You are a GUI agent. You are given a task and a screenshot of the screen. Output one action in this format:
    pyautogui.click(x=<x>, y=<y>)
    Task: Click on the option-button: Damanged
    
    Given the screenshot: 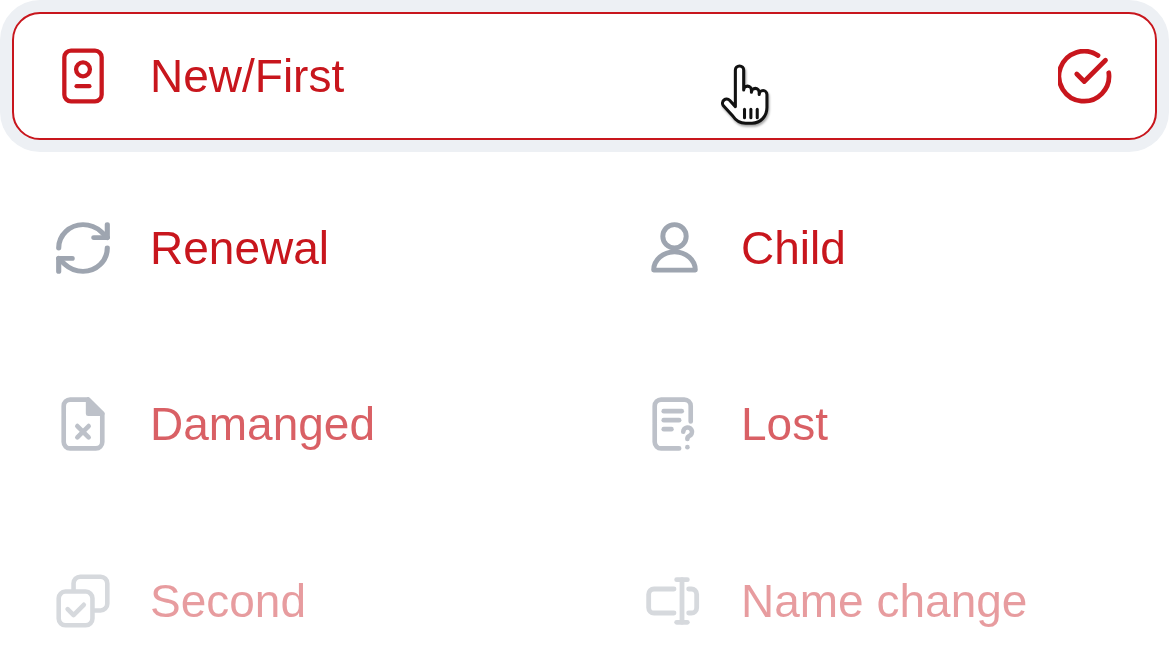 What is the action you would take?
    pyautogui.click(x=215, y=424)
    